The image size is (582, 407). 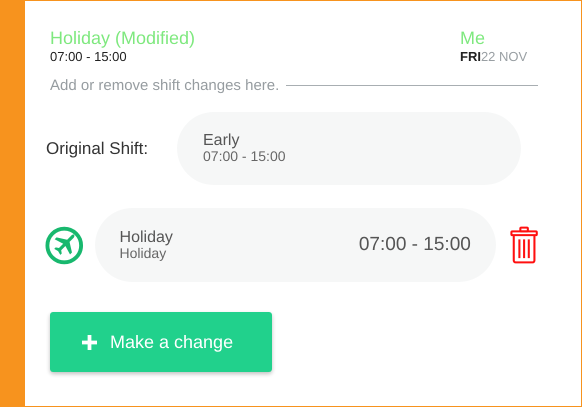 What do you see at coordinates (473, 38) in the screenshot?
I see `person-name: Me` at bounding box center [473, 38].